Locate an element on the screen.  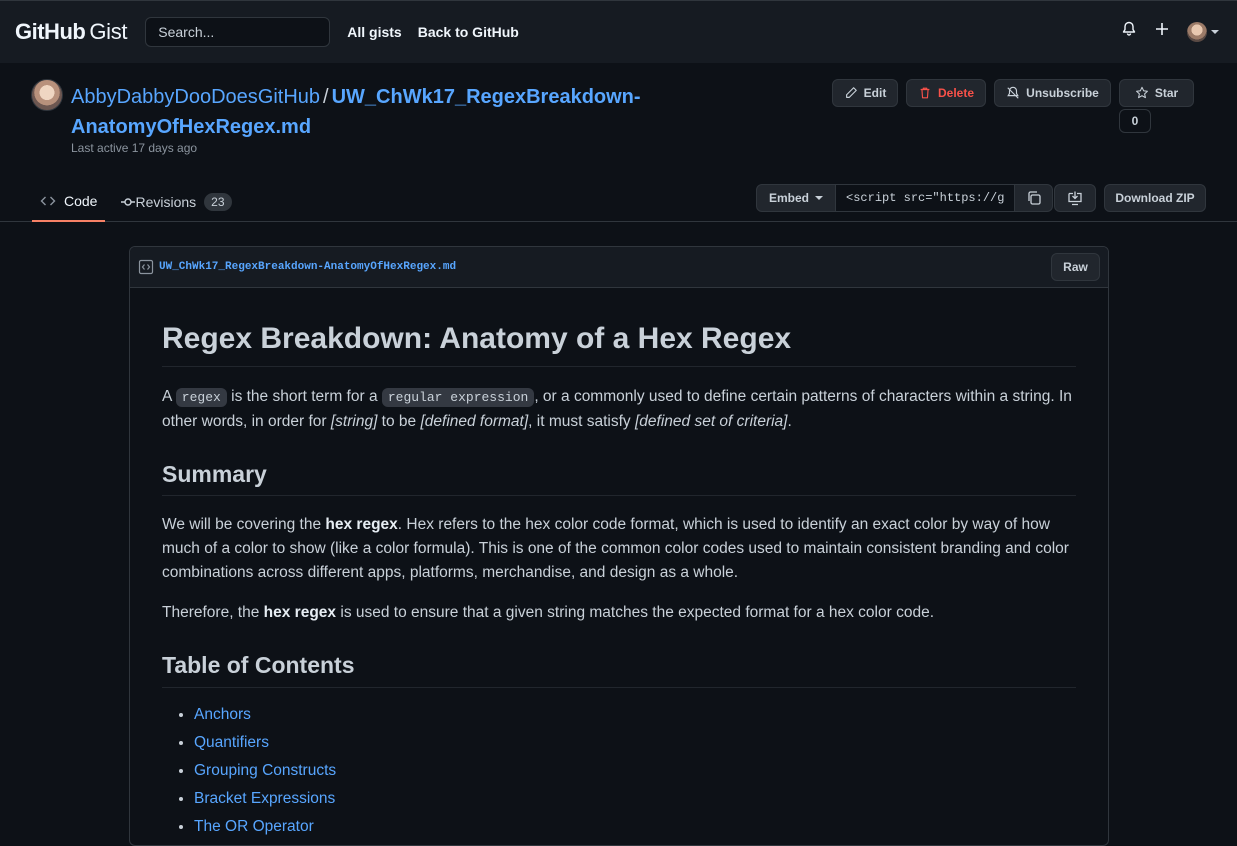
tab-code: Code is located at coordinates (69, 202).